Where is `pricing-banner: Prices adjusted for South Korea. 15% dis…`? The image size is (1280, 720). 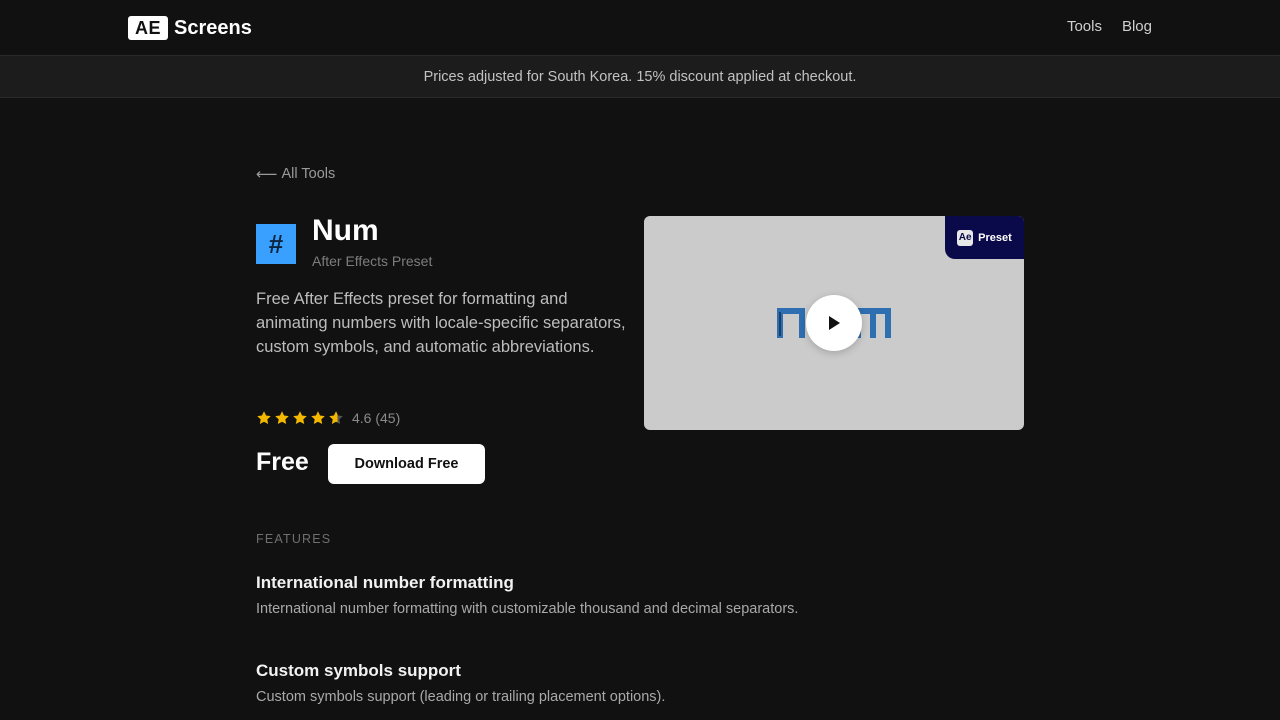
pricing-banner: Prices adjusted for South Korea. 15% dis… is located at coordinates (640, 77).